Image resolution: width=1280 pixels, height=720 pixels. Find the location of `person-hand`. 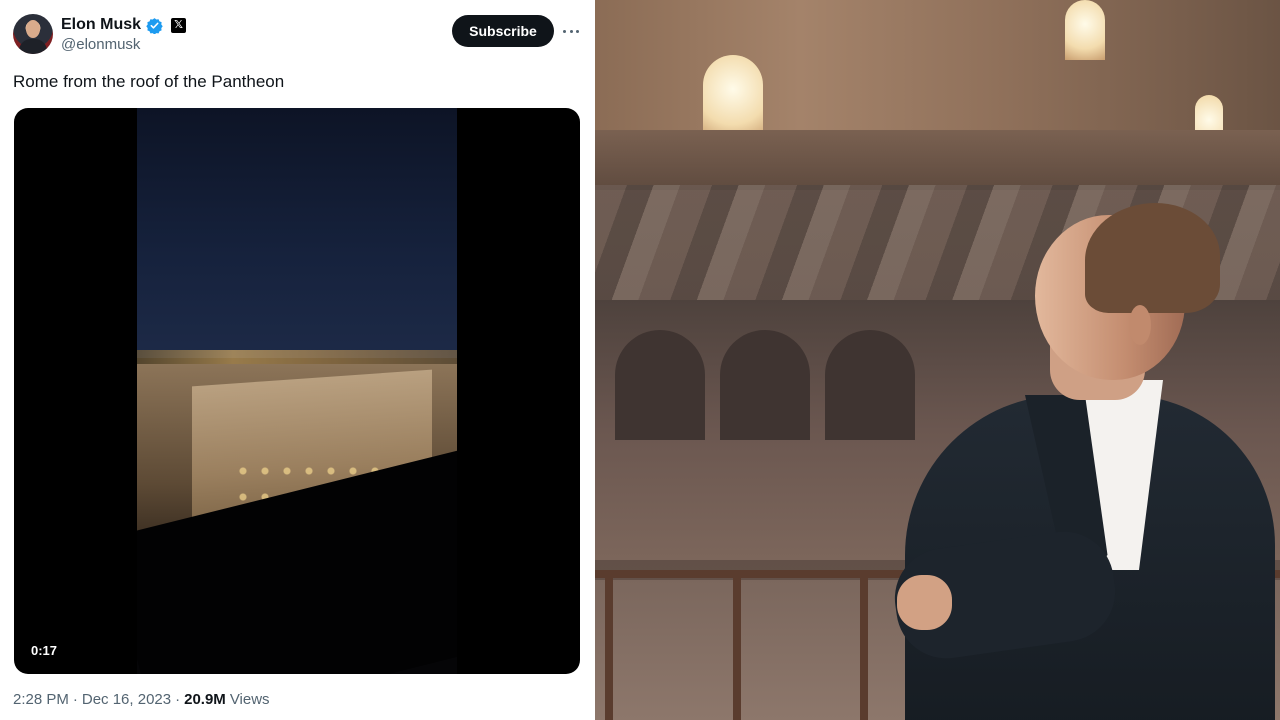

person-hand is located at coordinates (924, 602).